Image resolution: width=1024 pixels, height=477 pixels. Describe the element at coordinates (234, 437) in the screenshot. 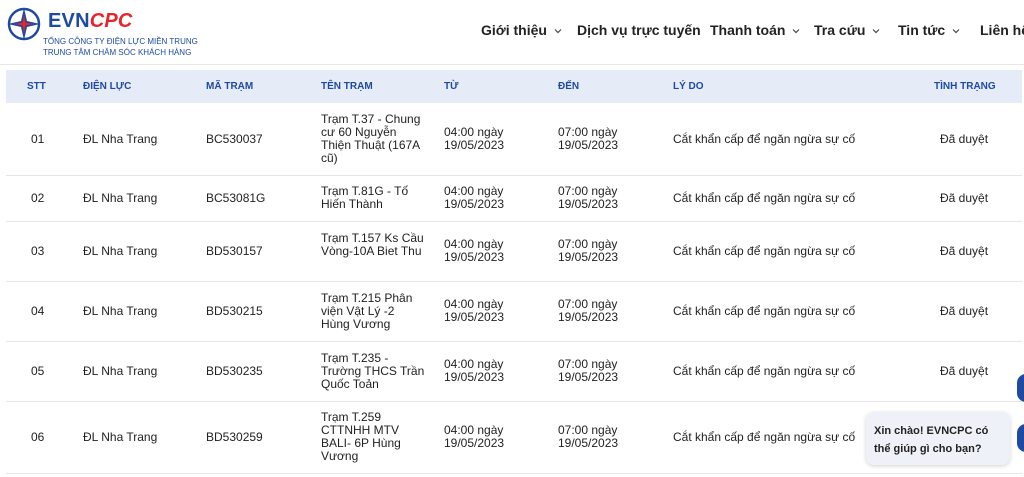

I see `cell-ma-tram: BD530259` at that location.